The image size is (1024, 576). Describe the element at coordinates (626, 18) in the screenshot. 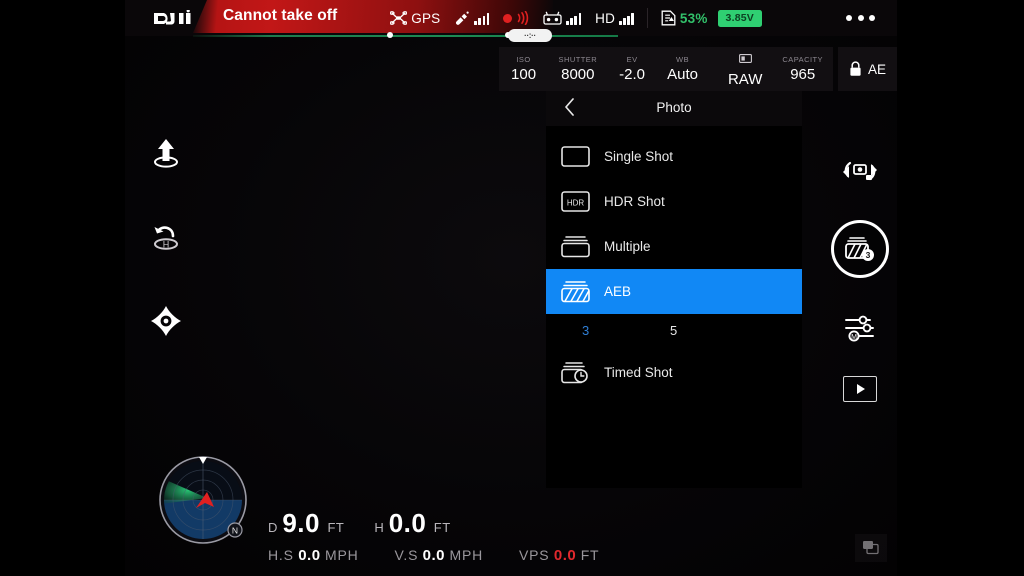

I see `hd-signal-bars` at that location.